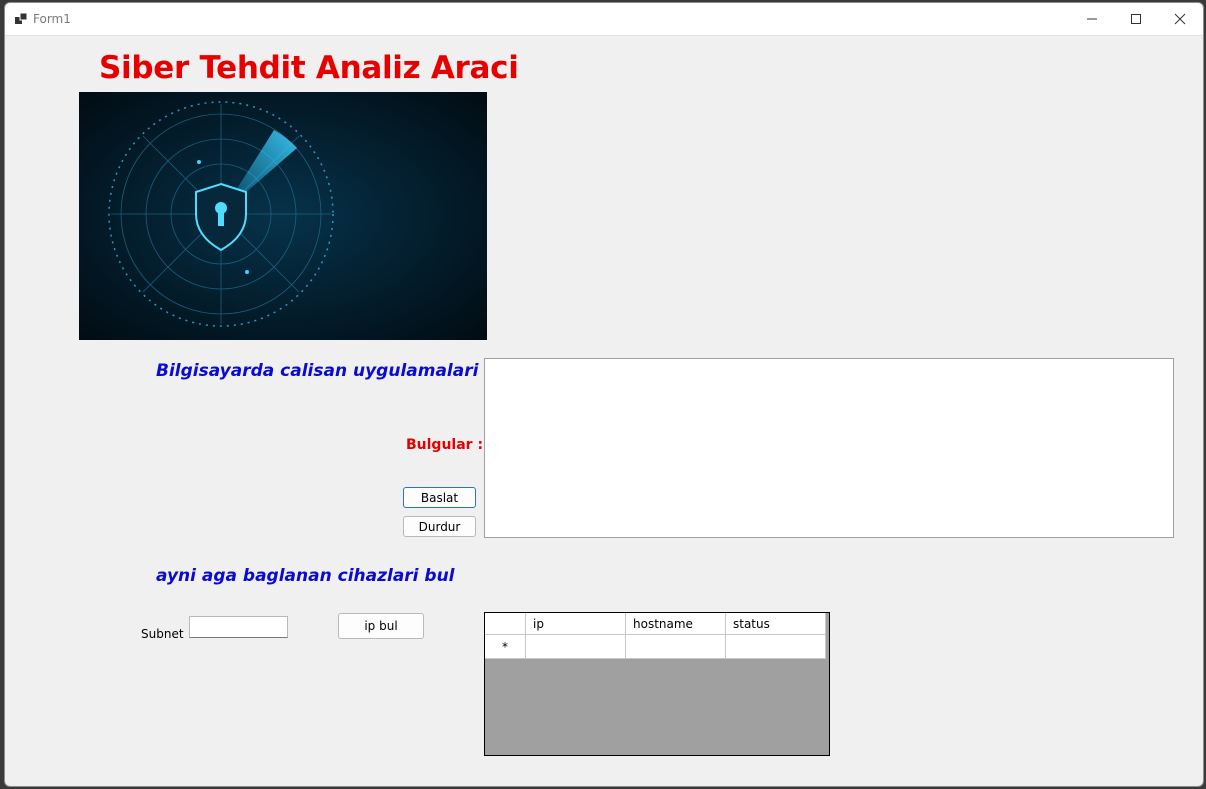  I want to click on shield-lock-icon, so click(283, 216).